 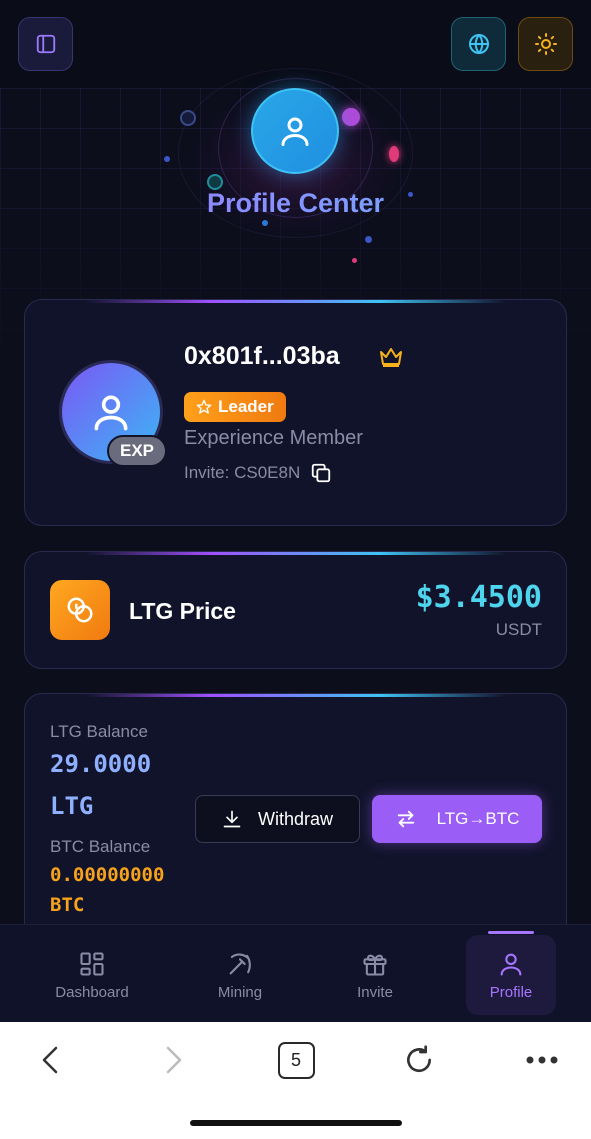 What do you see at coordinates (92, 992) in the screenshot?
I see `nav-dashboard-label: Dashboard` at bounding box center [92, 992].